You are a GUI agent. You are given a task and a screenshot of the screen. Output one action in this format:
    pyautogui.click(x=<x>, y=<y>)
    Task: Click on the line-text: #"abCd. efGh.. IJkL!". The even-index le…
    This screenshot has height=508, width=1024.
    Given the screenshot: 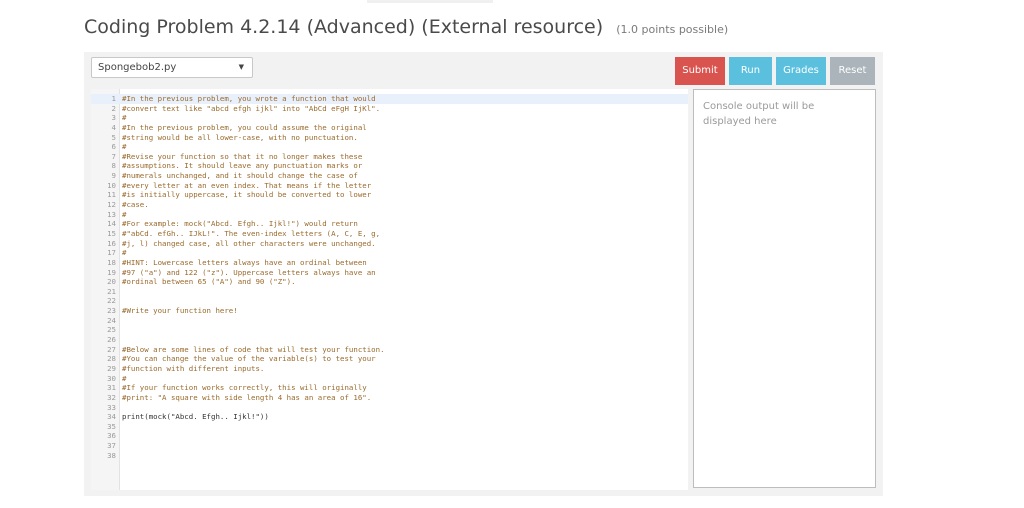 What is the action you would take?
    pyautogui.click(x=251, y=233)
    